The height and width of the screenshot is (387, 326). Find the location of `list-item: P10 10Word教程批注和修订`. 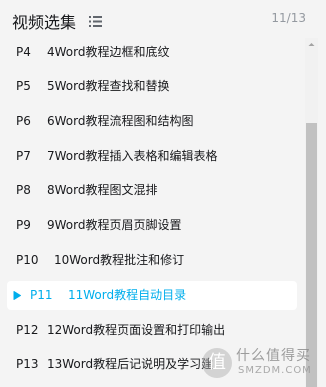

list-item: P10 10Word教程批注和修订 is located at coordinates (152, 260).